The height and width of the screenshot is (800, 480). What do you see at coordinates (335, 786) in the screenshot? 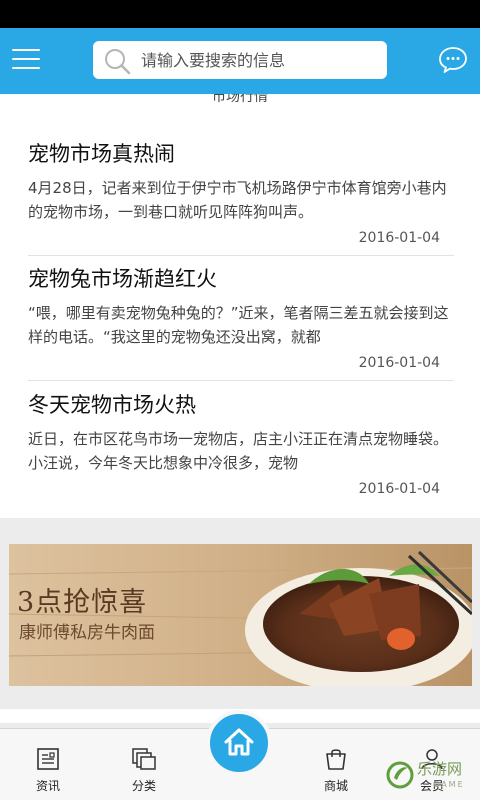
I see `tab-mall-label: 商城` at bounding box center [335, 786].